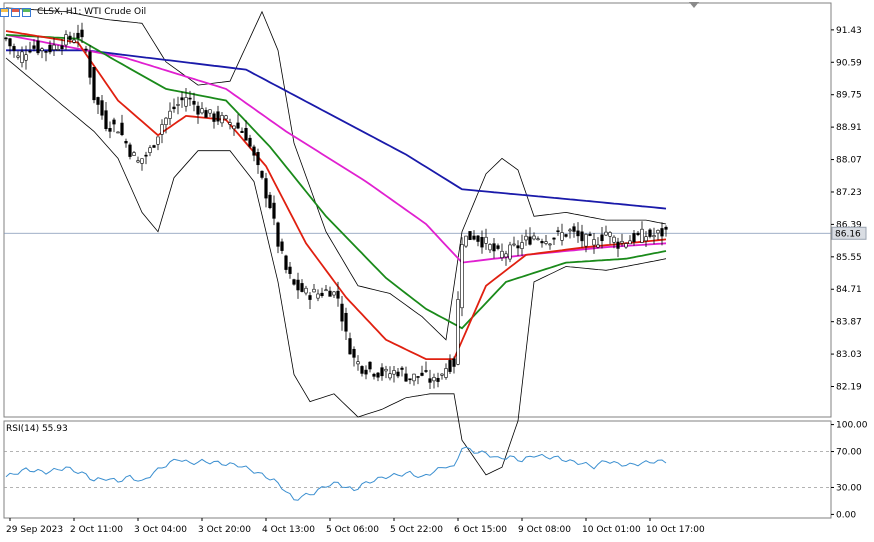 The image size is (874, 542). I want to click on price-tick-label: 91.43, so click(849, 31).